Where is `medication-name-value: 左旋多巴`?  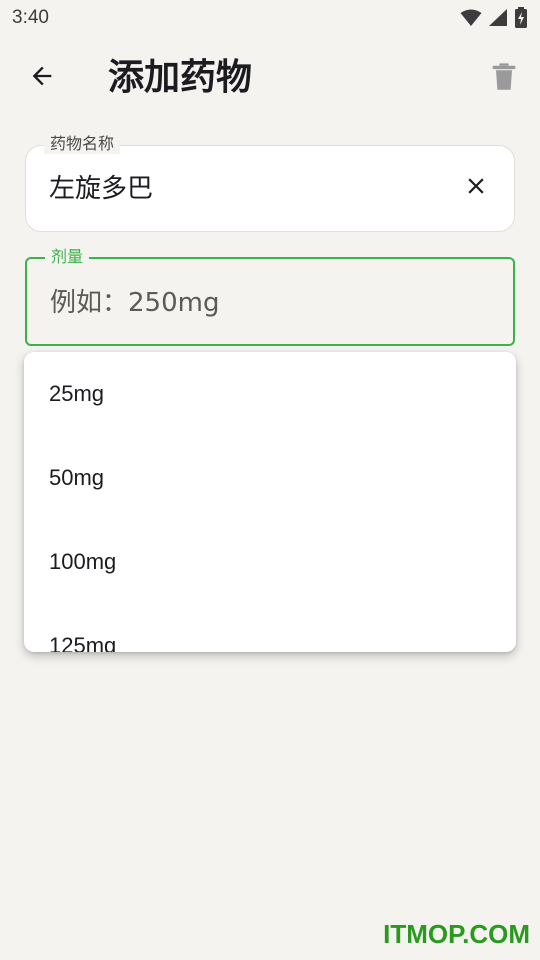
medication-name-value: 左旋多巴 is located at coordinates (101, 189).